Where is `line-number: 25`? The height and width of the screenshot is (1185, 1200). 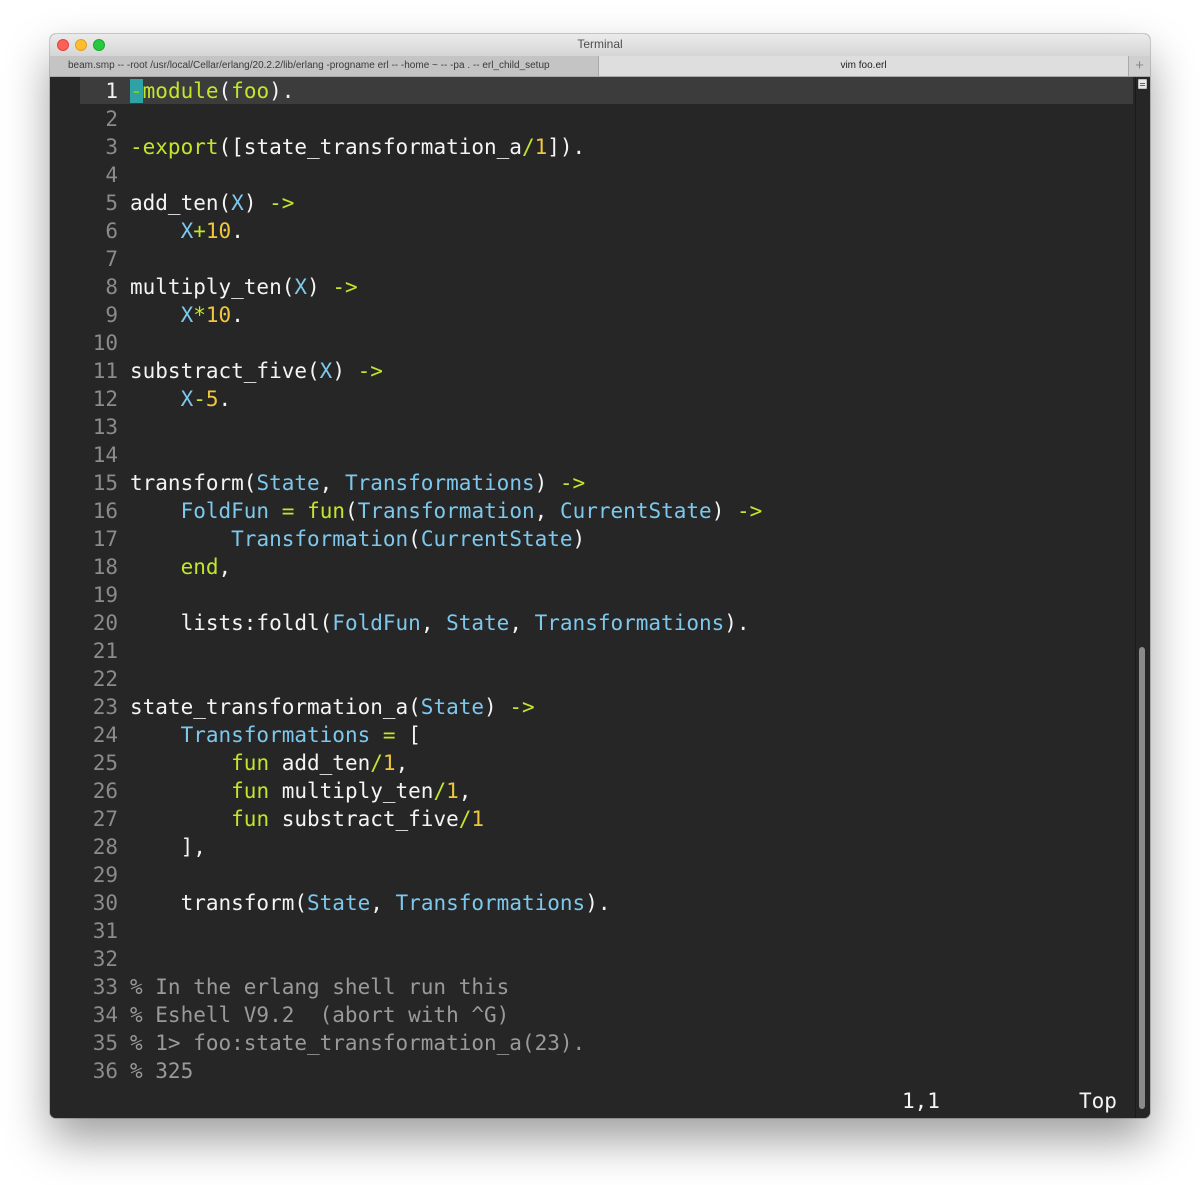 line-number: 25 is located at coordinates (105, 763).